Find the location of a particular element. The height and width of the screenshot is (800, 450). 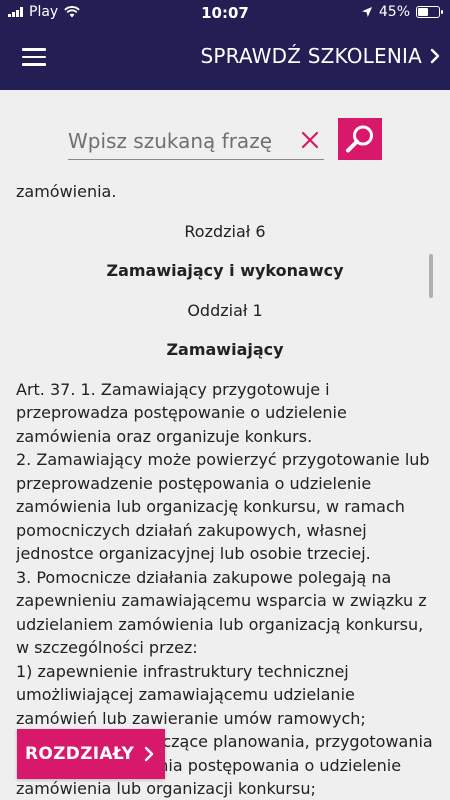

clear-search-icon is located at coordinates (310, 140).